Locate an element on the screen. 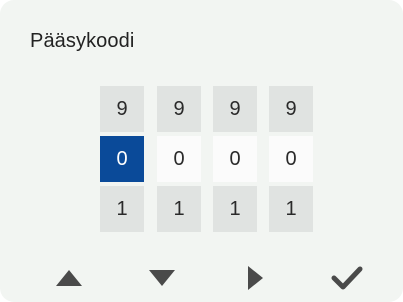 The height and width of the screenshot is (302, 403). checkmark-icon is located at coordinates (347, 278).